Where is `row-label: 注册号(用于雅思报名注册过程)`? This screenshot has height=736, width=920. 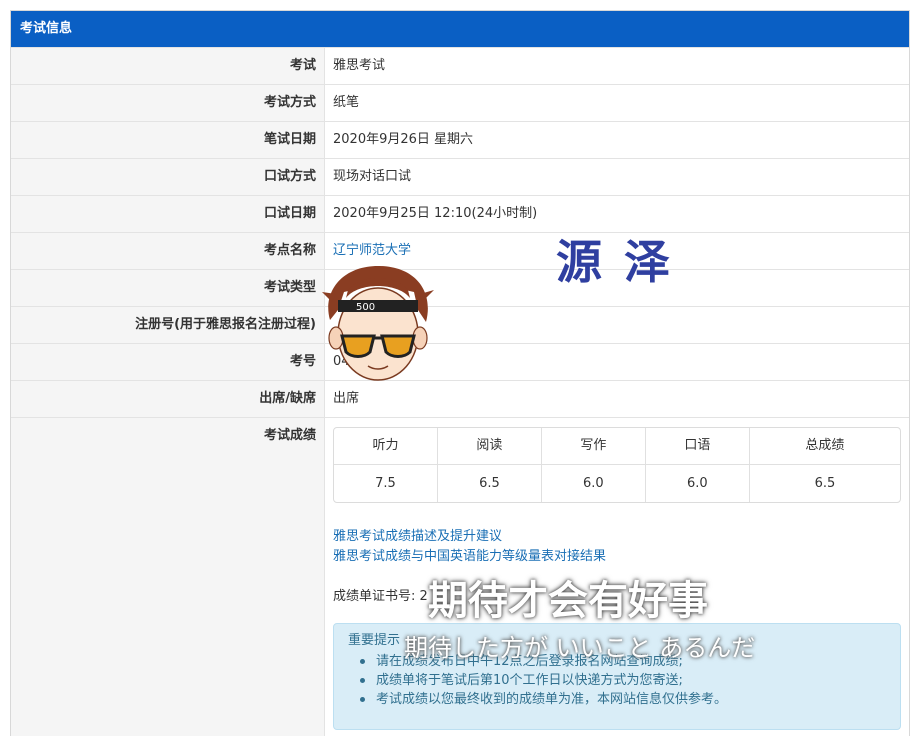
row-label: 注册号(用于雅思报名注册过程) is located at coordinates (168, 325).